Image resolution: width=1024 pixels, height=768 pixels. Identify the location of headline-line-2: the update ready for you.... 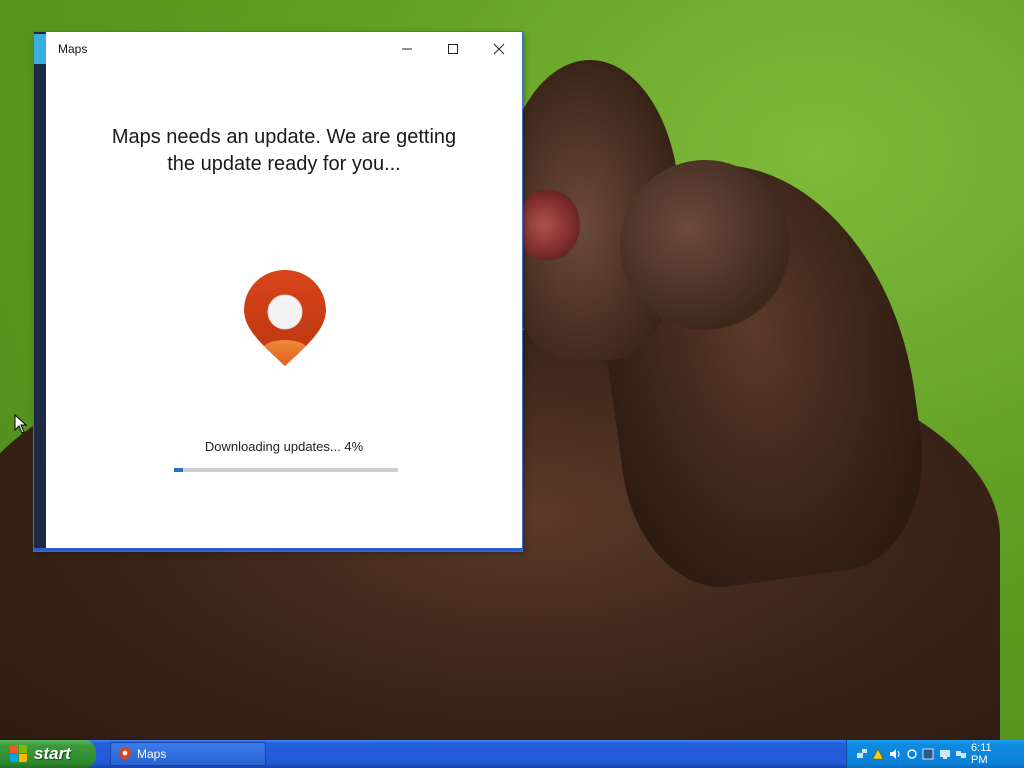
(284, 164).